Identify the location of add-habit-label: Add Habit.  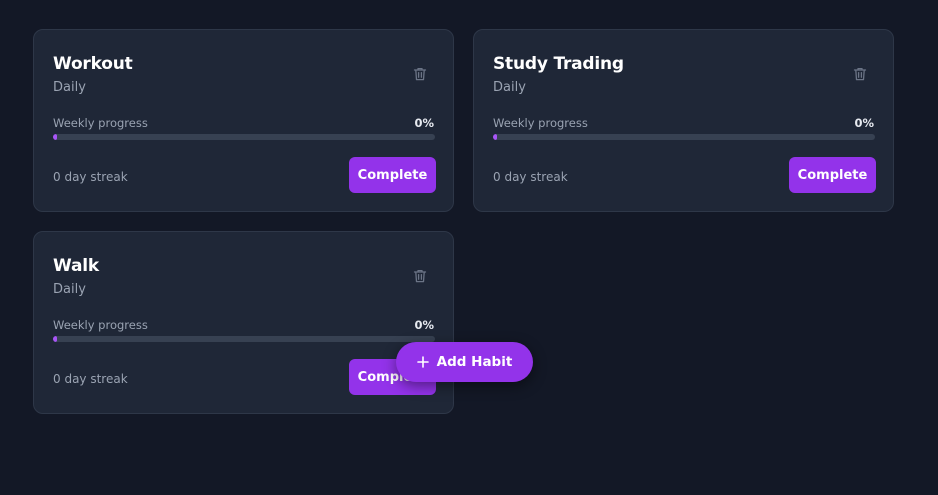
(474, 362).